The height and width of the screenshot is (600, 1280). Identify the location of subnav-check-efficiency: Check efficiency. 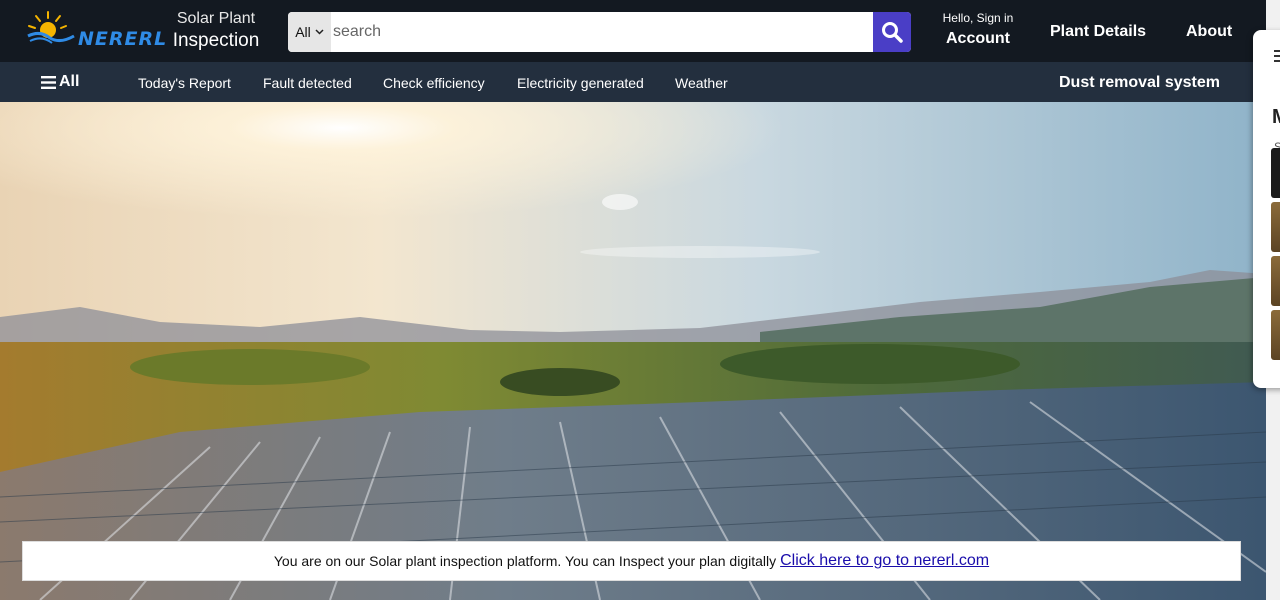
(434, 83).